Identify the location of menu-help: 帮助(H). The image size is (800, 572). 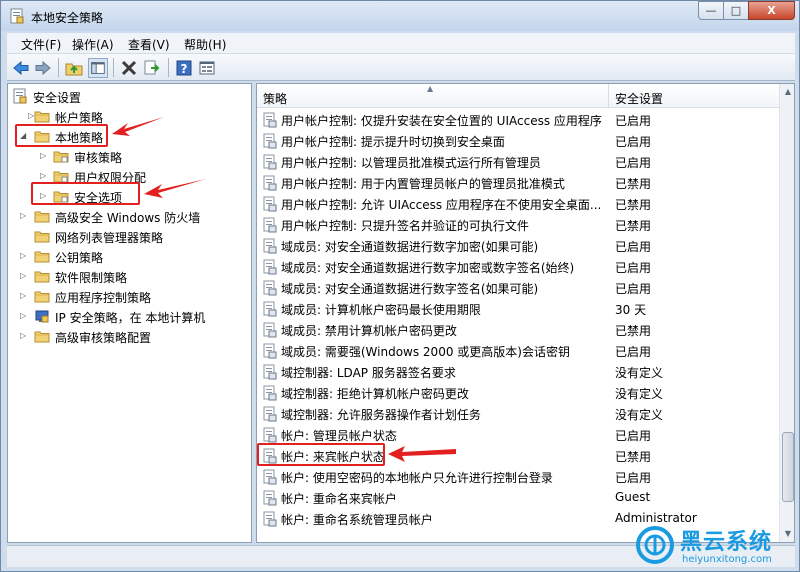
(205, 44).